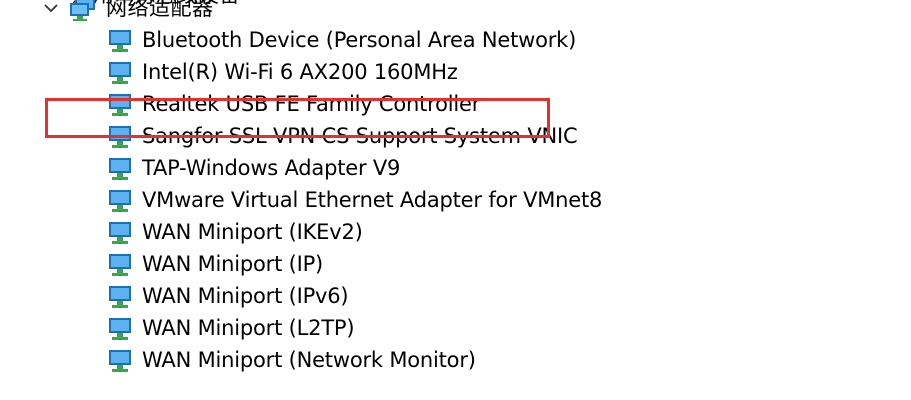  Describe the element at coordinates (455, 296) in the screenshot. I see `device-row: WAN Miniport (IPv6)` at that location.